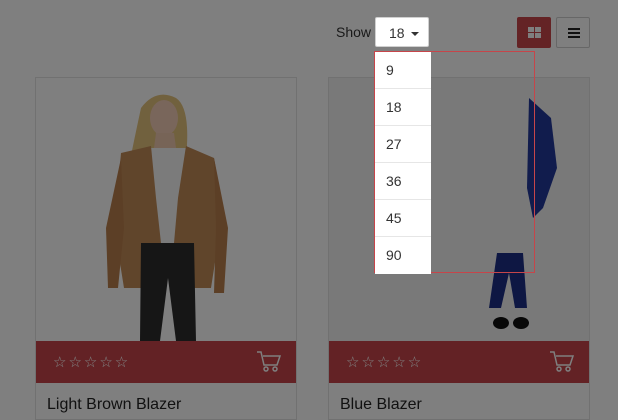 The height and width of the screenshot is (420, 618). Describe the element at coordinates (415, 34) in the screenshot. I see `caret-down-icon` at that location.